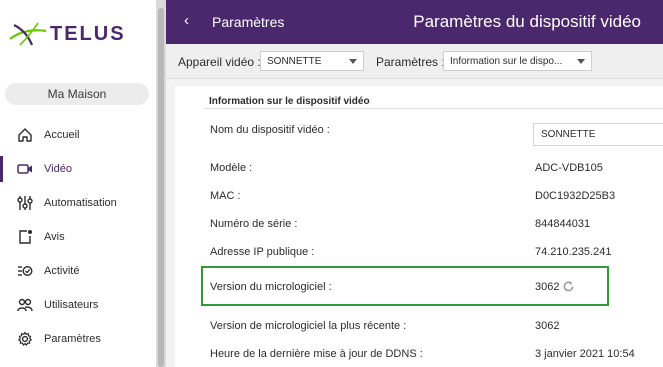 The image size is (663, 367). Describe the element at coordinates (563, 224) in the screenshot. I see `serial-number-value: 844844031` at that location.